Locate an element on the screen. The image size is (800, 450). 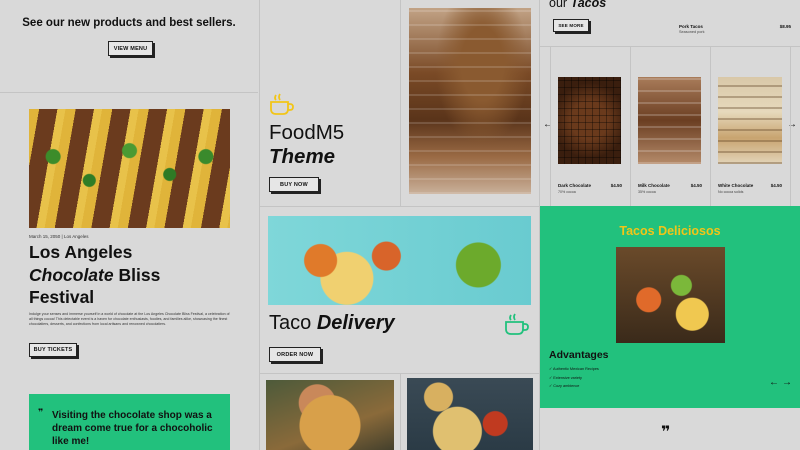
festival-title-bliss: Bliss is located at coordinates (137, 274).